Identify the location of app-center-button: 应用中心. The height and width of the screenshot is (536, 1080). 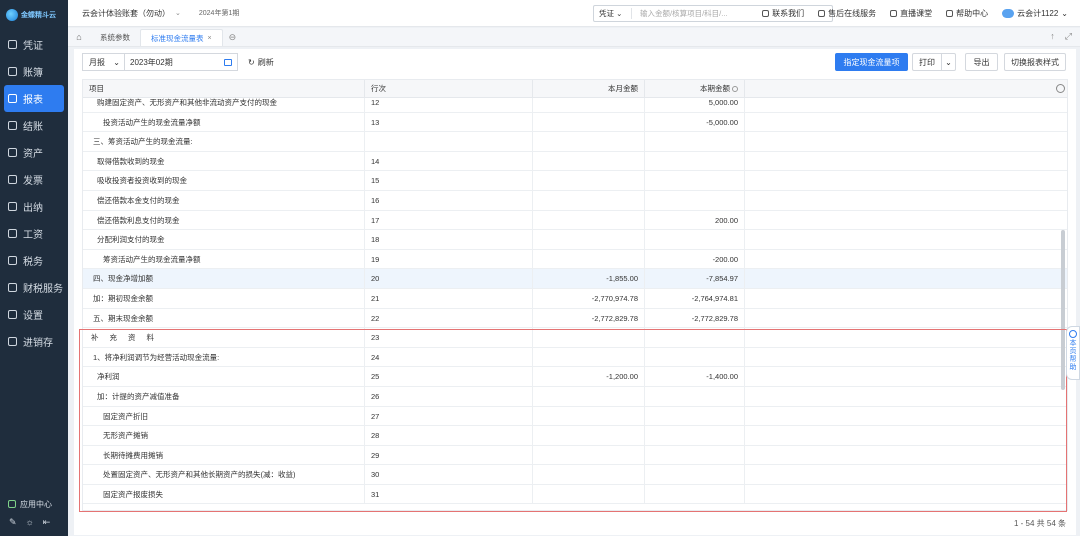
(34, 504).